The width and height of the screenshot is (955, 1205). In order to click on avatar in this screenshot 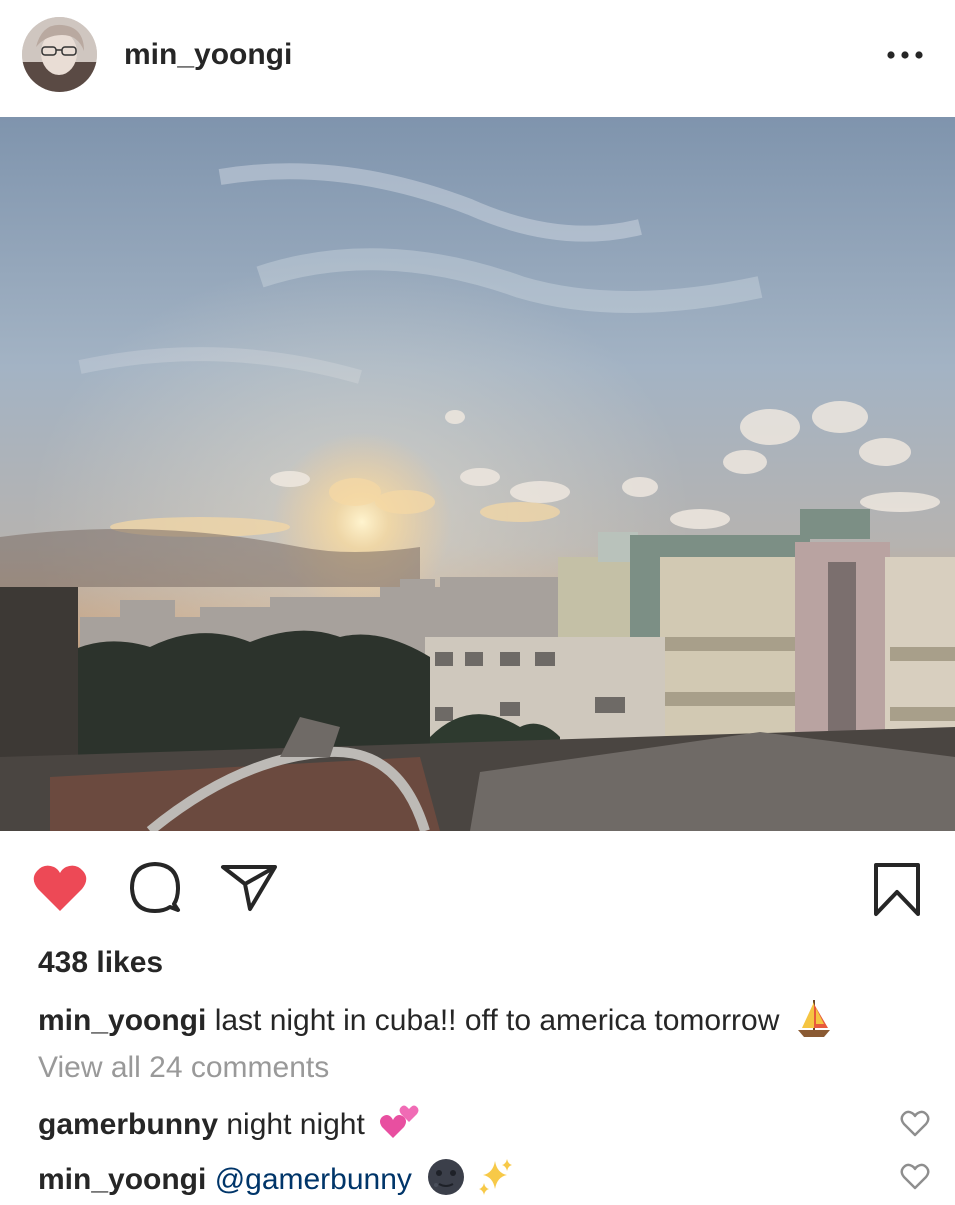, I will do `click(59, 54)`.